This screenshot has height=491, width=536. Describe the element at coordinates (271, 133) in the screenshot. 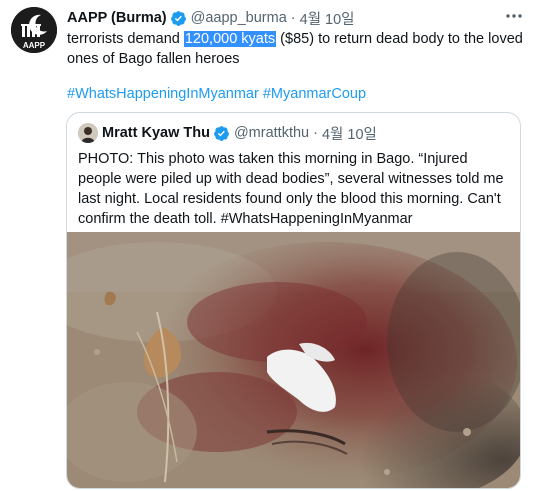

I see `quoted-author-handle: @mrattkthu` at that location.